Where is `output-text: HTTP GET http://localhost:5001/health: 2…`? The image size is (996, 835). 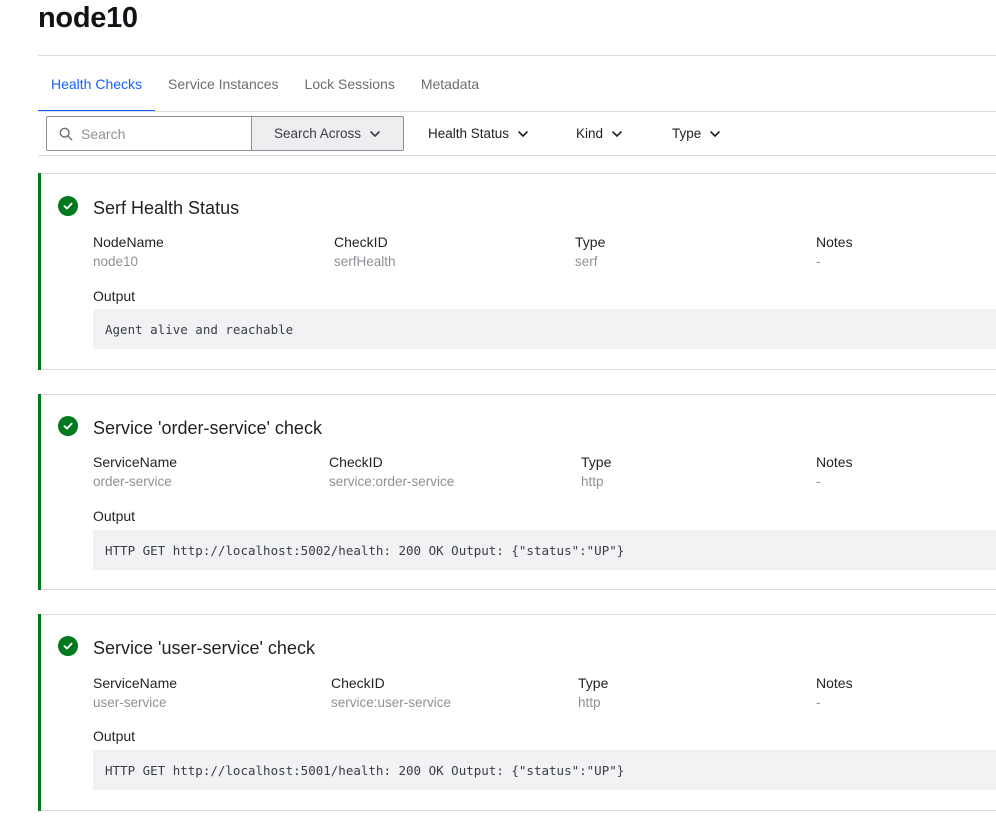
output-text: HTTP GET http://localhost:5001/health: 2… is located at coordinates (544, 770).